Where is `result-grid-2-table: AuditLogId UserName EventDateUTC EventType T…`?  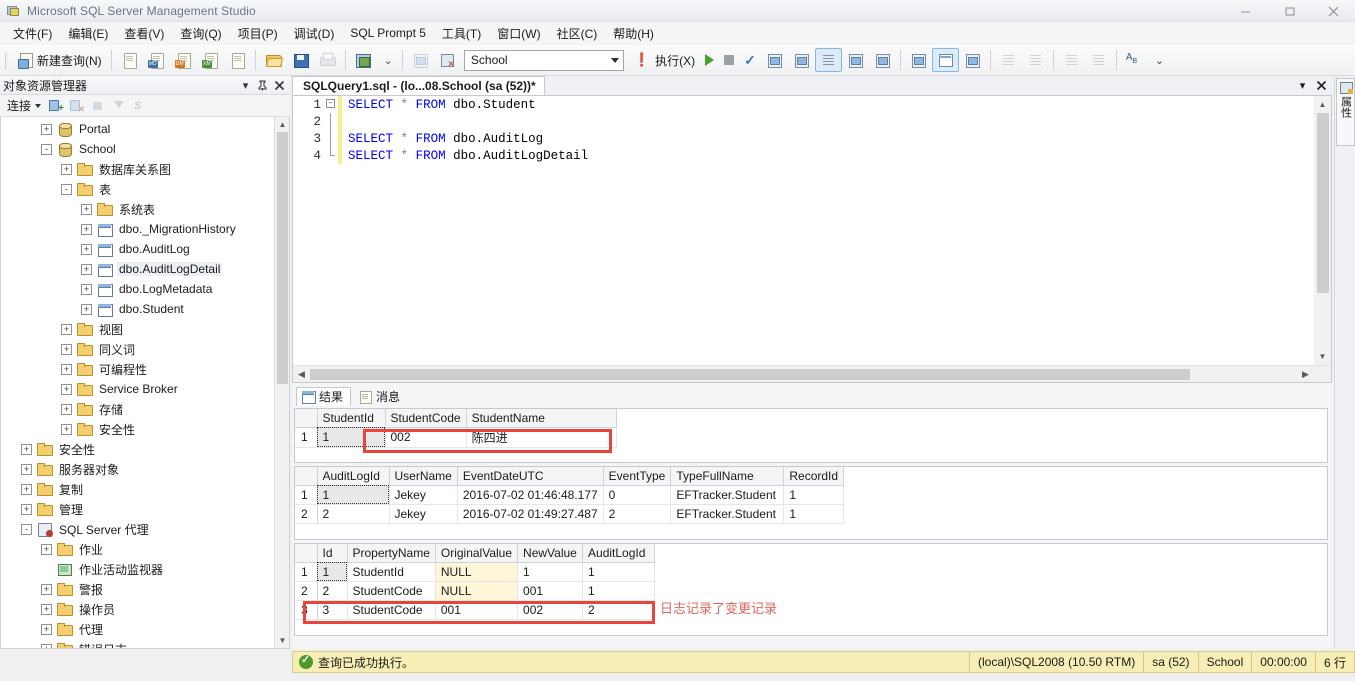 result-grid-2-table: AuditLogId UserName EventDateUTC EventType T… is located at coordinates (570, 495).